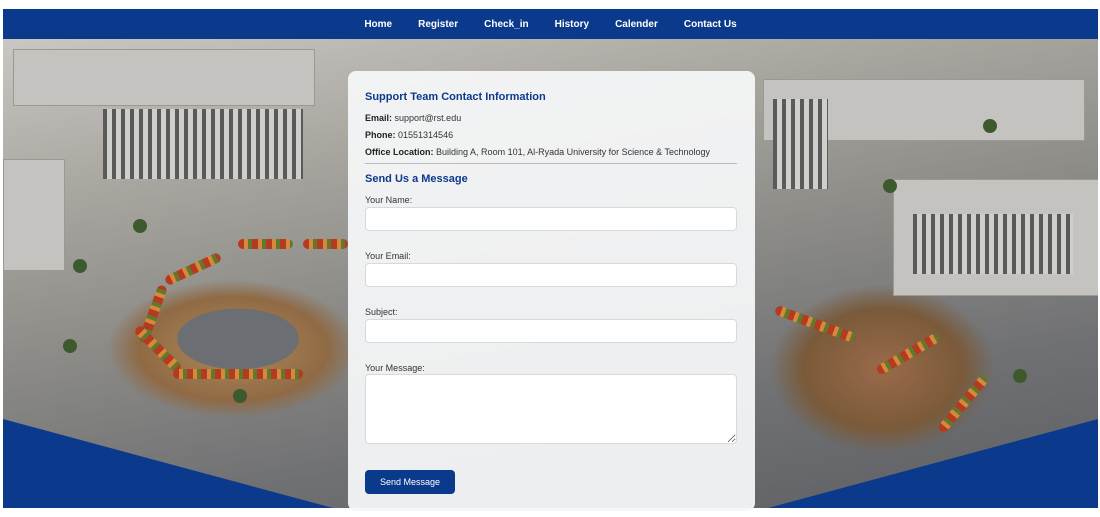 This screenshot has height=517, width=1100. What do you see at coordinates (388, 256) in the screenshot?
I see `email-label: Your Email:` at bounding box center [388, 256].